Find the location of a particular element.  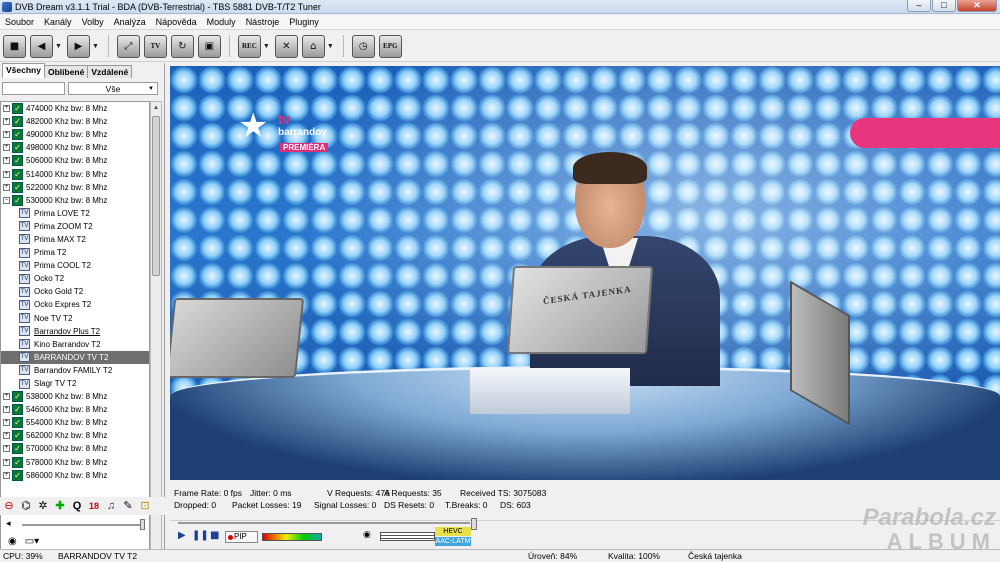

channel-row: TV Ocko Expres T2 is located at coordinates (75, 304).